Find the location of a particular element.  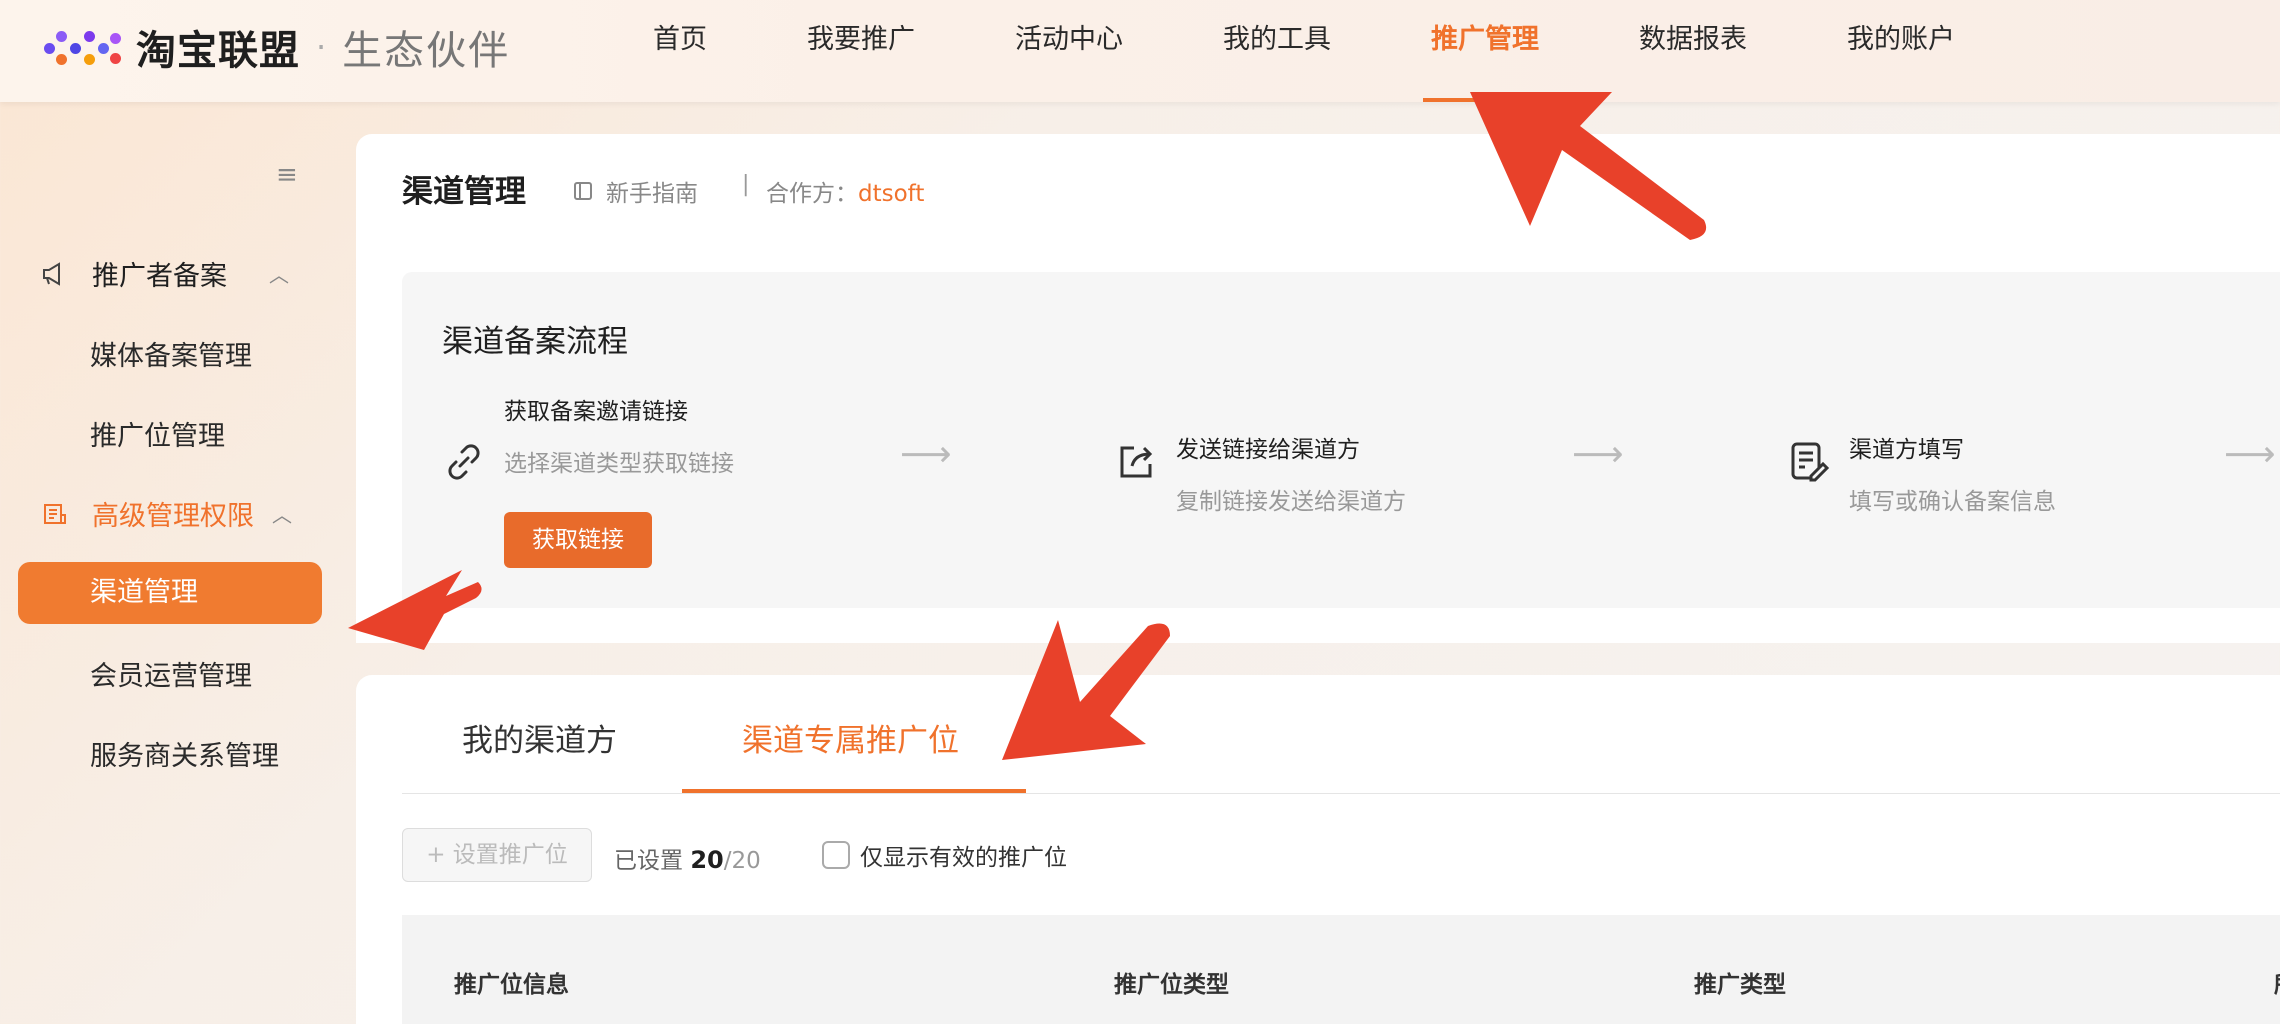

sidebar-item-provider-relations: 服务商关系管理 is located at coordinates (184, 753).